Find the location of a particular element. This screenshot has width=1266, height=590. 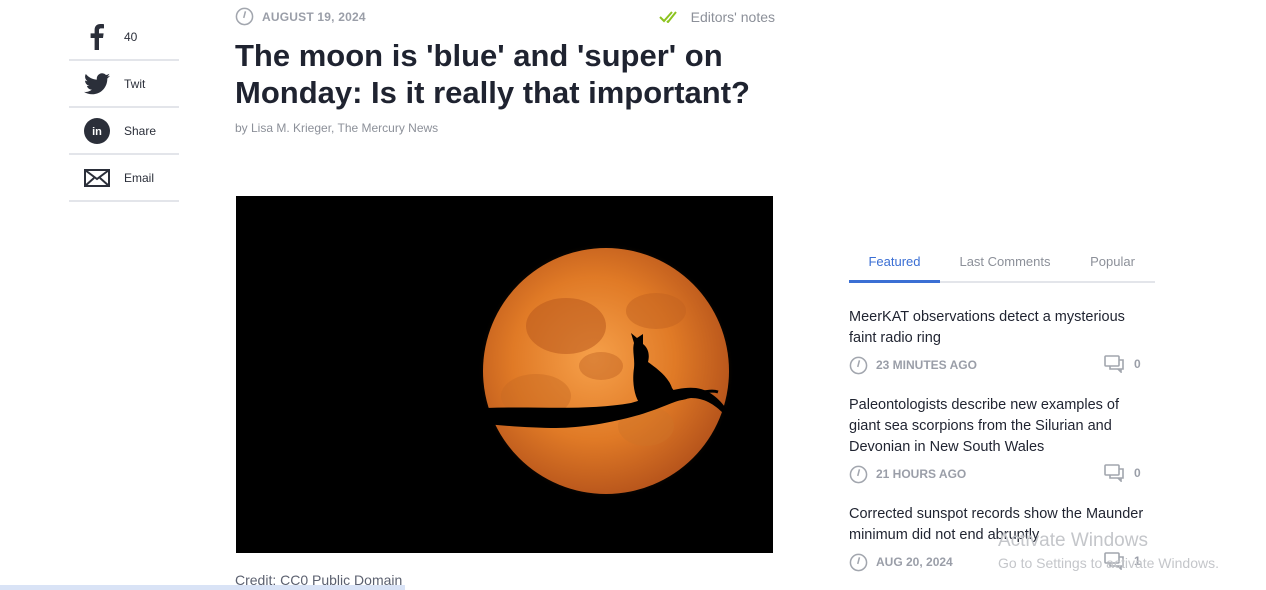

twitter-share-button: Twit is located at coordinates (124, 84).